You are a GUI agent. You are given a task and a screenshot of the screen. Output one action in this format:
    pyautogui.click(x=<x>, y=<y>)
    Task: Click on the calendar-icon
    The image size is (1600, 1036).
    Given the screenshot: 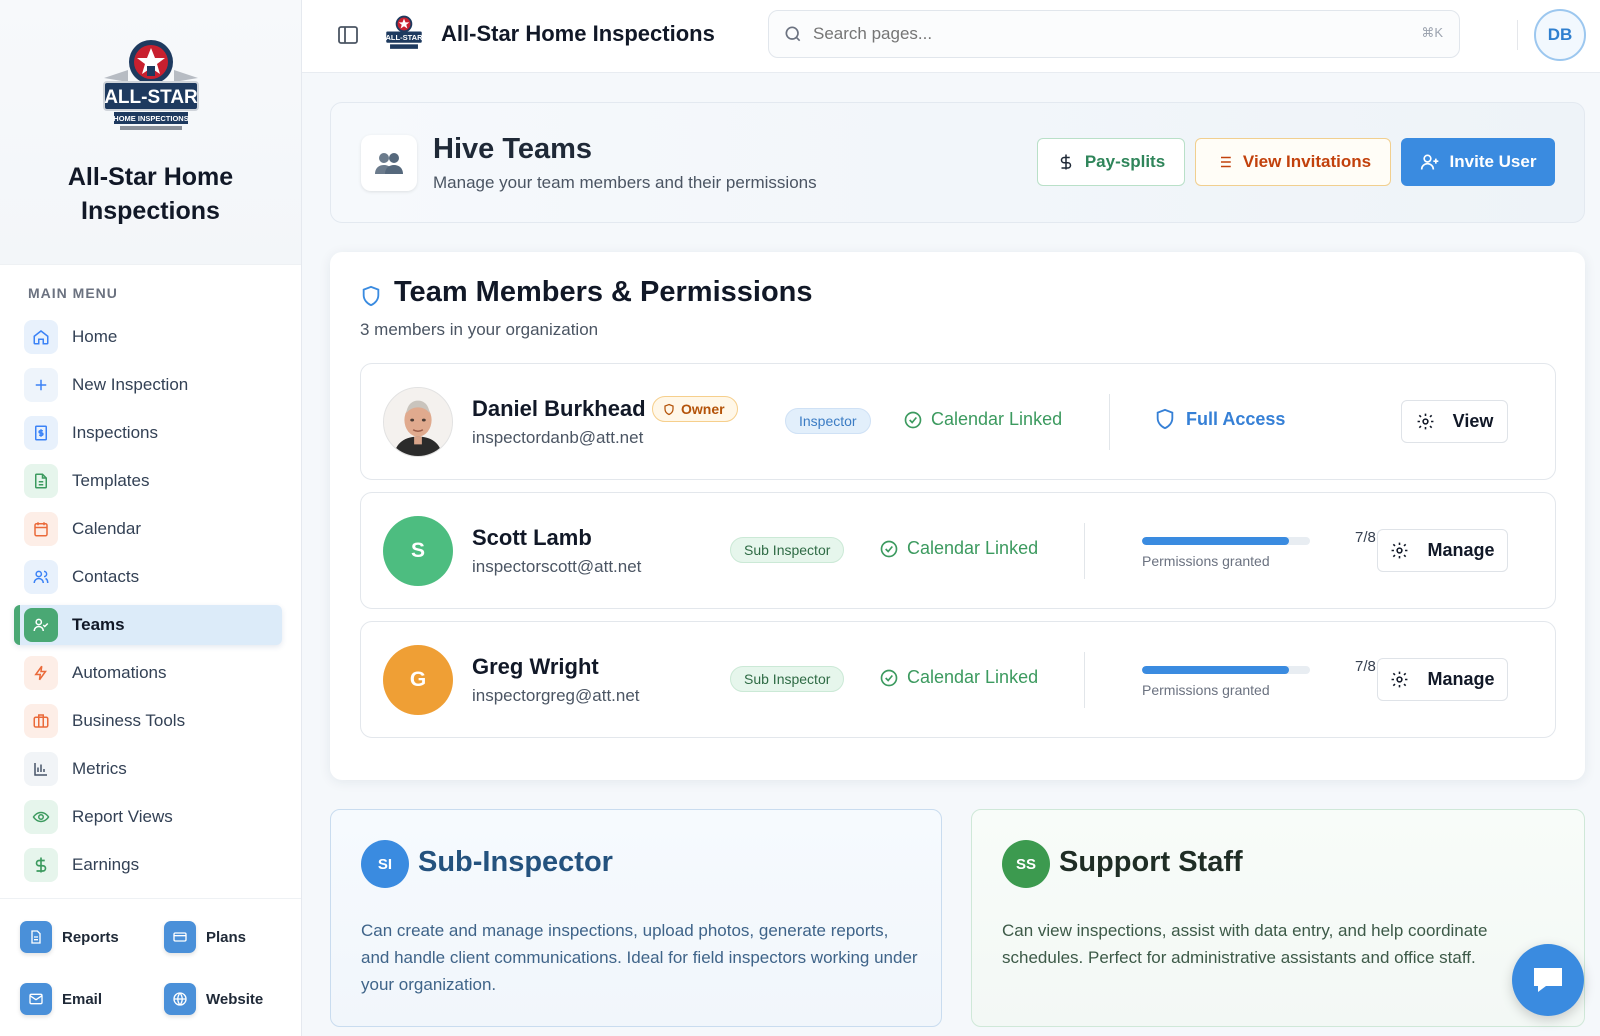 What is the action you would take?
    pyautogui.click(x=41, y=529)
    